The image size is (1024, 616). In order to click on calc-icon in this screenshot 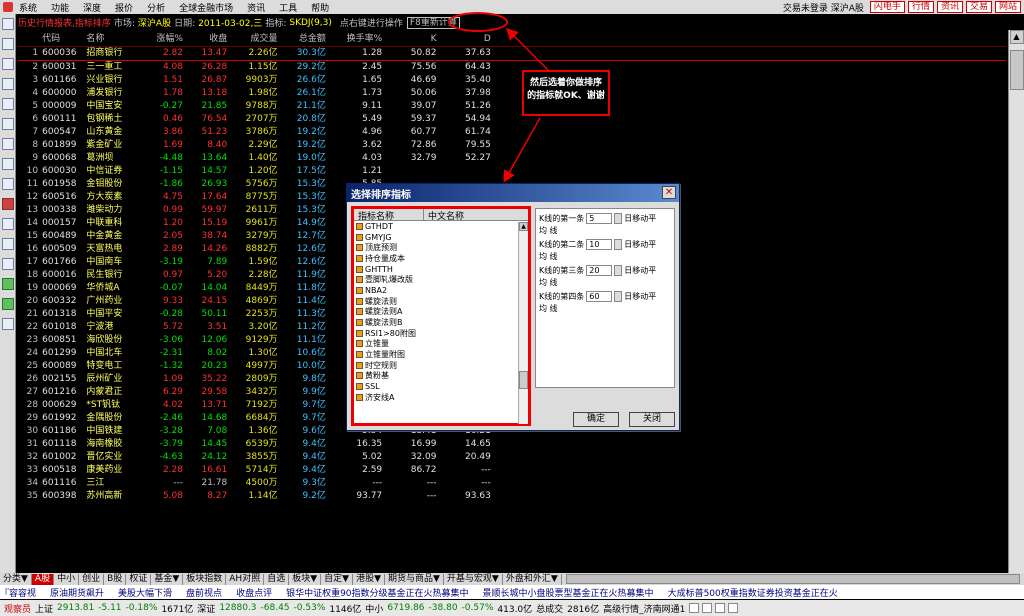, I will do `click(7, 184)`.